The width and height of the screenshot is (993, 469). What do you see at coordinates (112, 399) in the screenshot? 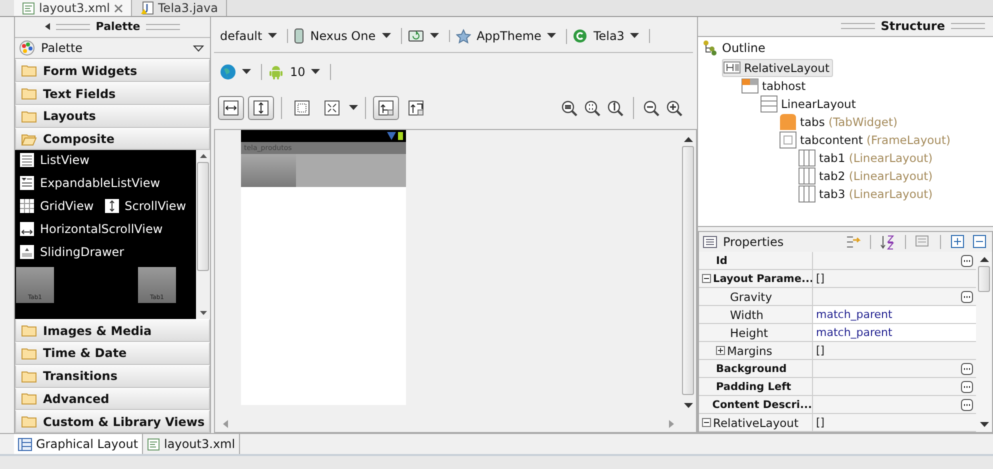
I see `palette-category: Advanced` at bounding box center [112, 399].